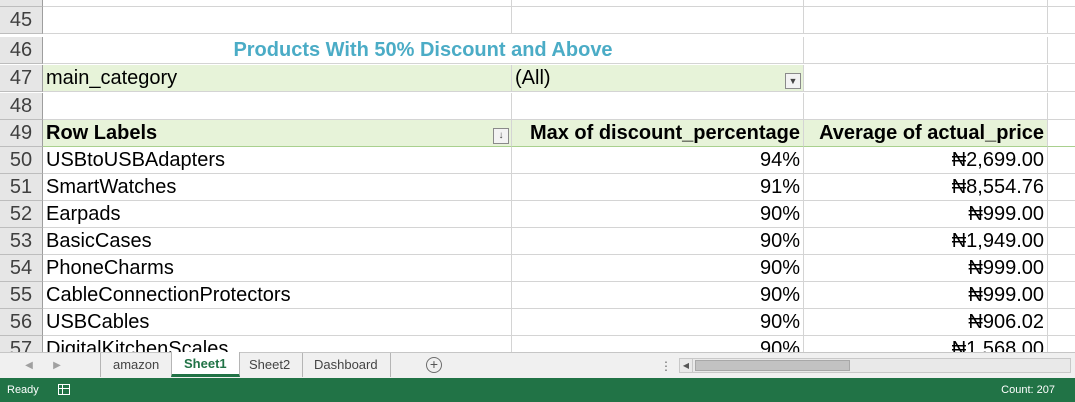 Image resolution: width=1075 pixels, height=402 pixels. Describe the element at coordinates (772, 365) in the screenshot. I see `scrollbar-thumb` at that location.